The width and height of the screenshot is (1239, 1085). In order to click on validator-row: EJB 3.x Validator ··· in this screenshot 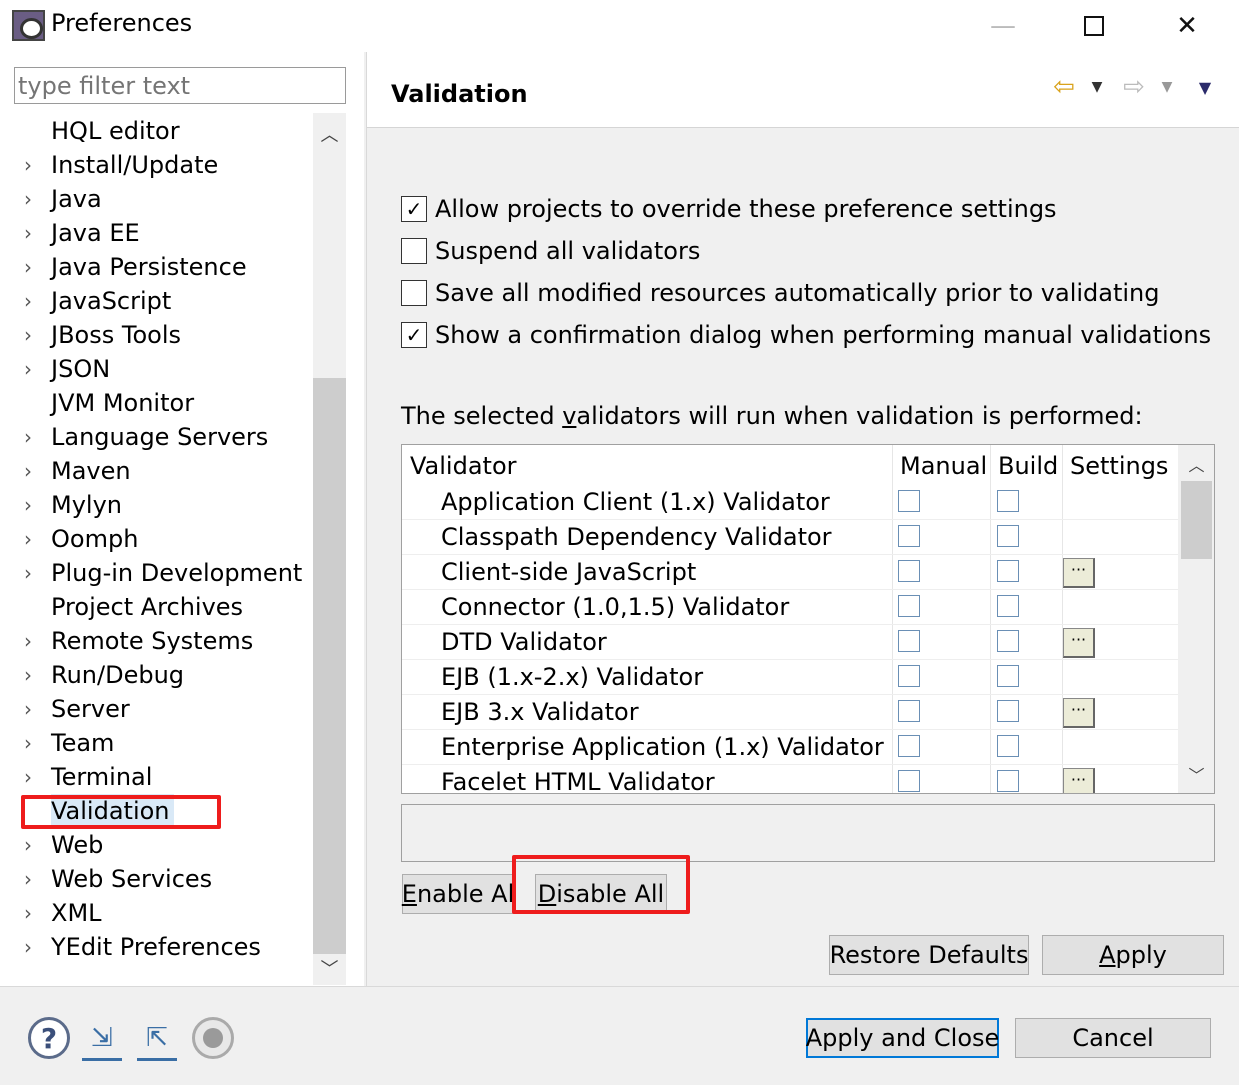, I will do `click(790, 712)`.